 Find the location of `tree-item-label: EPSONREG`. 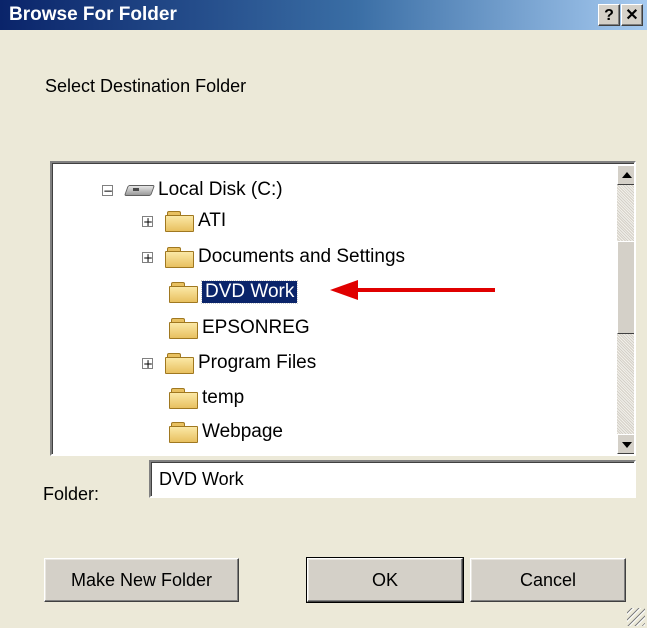

tree-item-label: EPSONREG is located at coordinates (256, 327).